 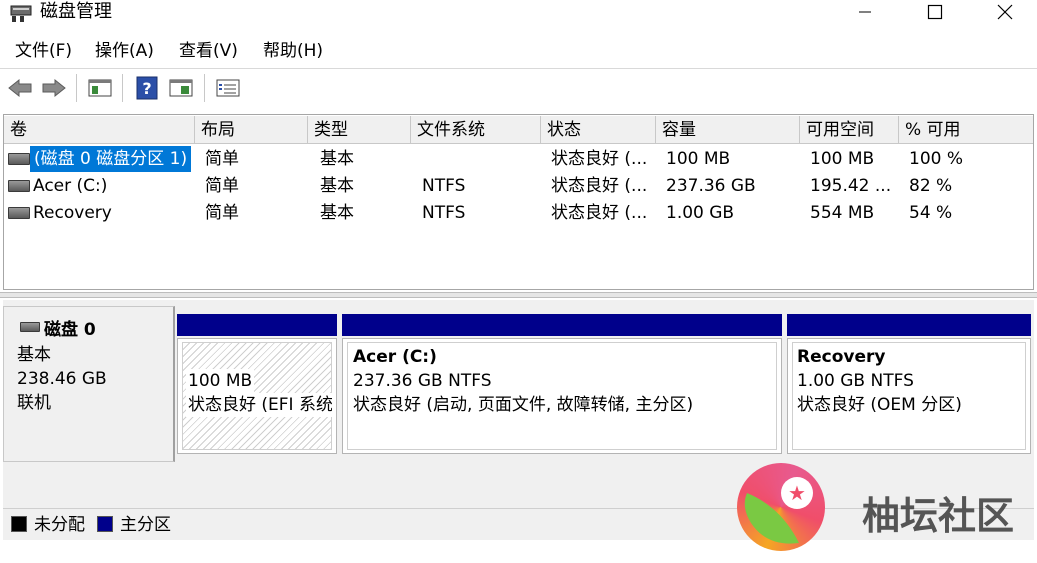 What do you see at coordinates (145, 525) in the screenshot?
I see `legend-label-primary: 主分区` at bounding box center [145, 525].